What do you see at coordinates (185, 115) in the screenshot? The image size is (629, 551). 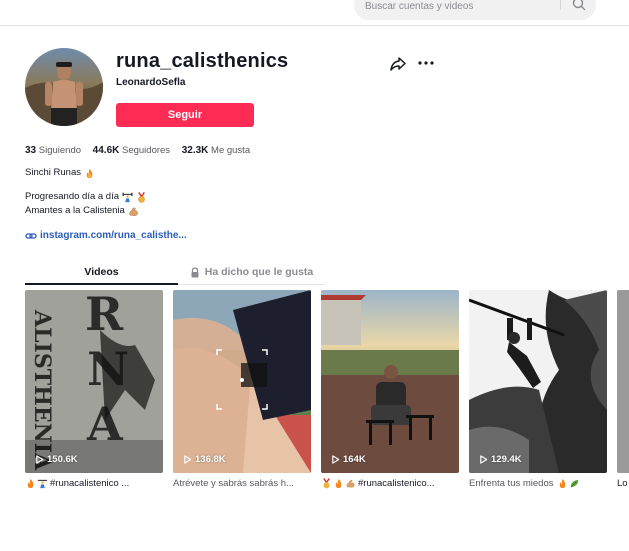 I see `follow-button: Seguir` at bounding box center [185, 115].